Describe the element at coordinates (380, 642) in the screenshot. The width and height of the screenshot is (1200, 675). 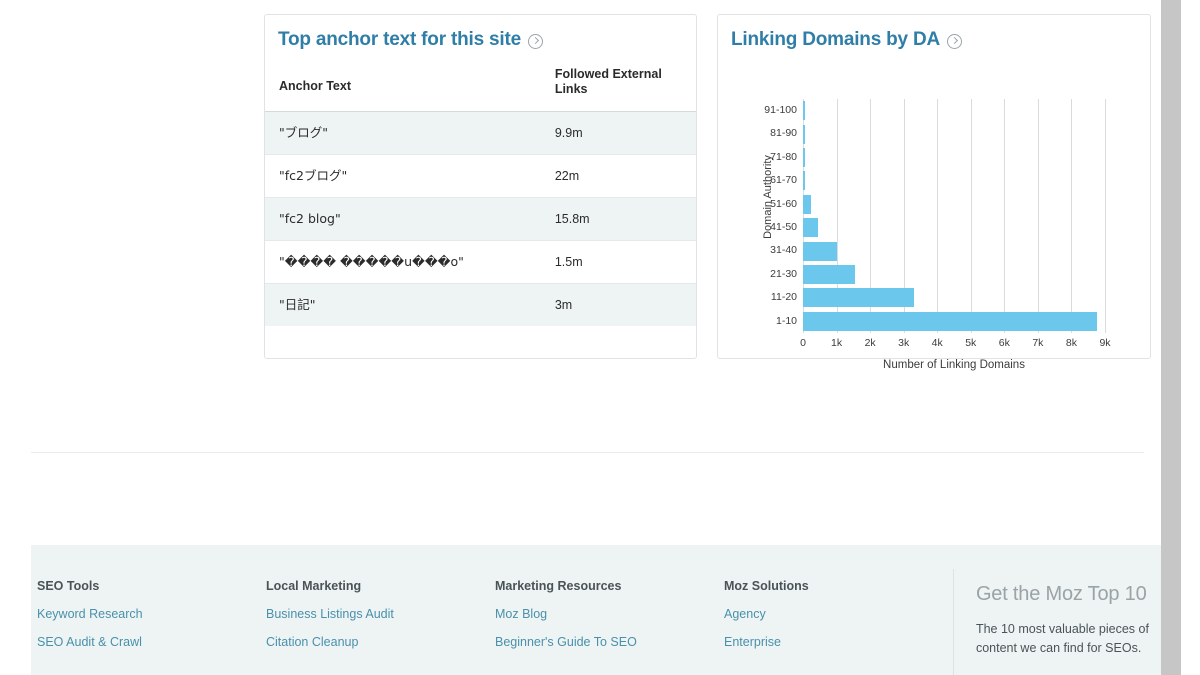
I see `footer-link-citation-cleanup: Citation Cleanup` at that location.